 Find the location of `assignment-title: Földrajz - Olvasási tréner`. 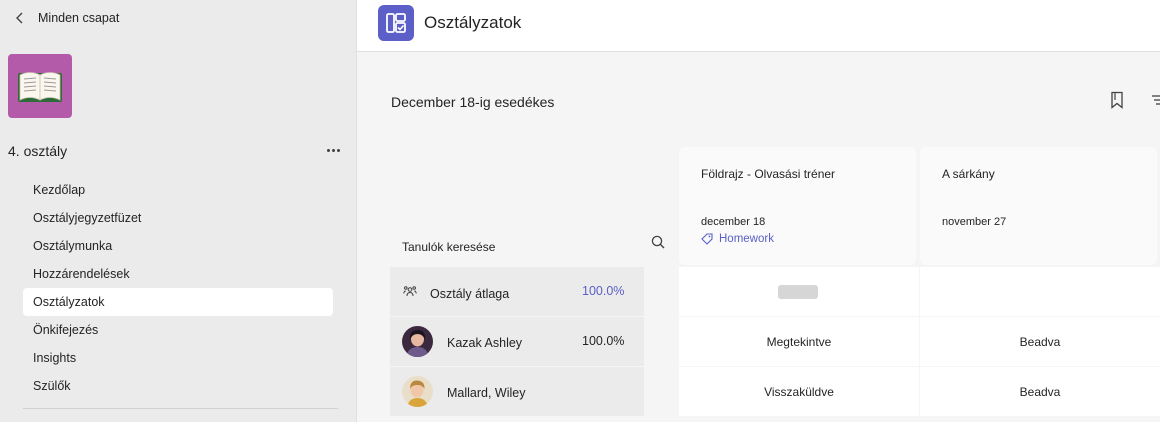

assignment-title: Földrajz - Olvasási tréner is located at coordinates (768, 174).